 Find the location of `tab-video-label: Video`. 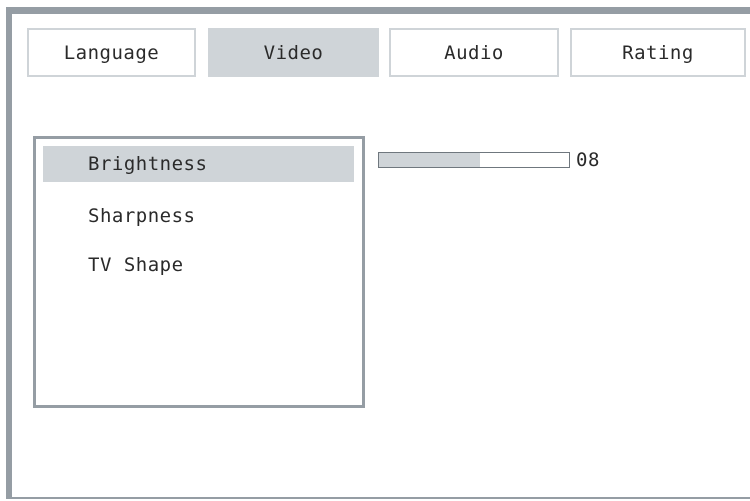

tab-video-label: Video is located at coordinates (293, 52).